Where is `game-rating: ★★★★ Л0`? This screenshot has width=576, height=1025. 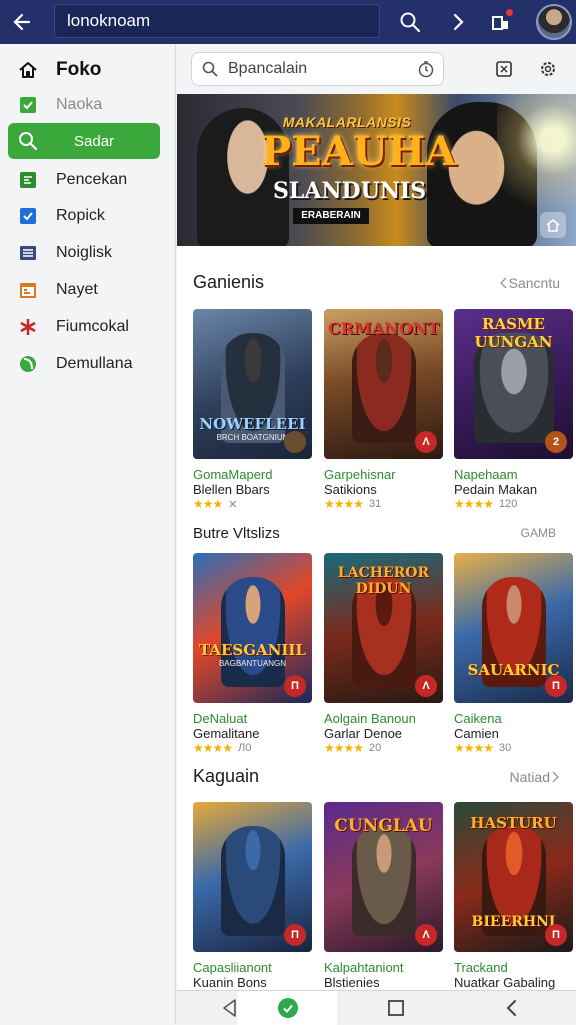
game-rating: ★★★★ Л0 is located at coordinates (252, 748).